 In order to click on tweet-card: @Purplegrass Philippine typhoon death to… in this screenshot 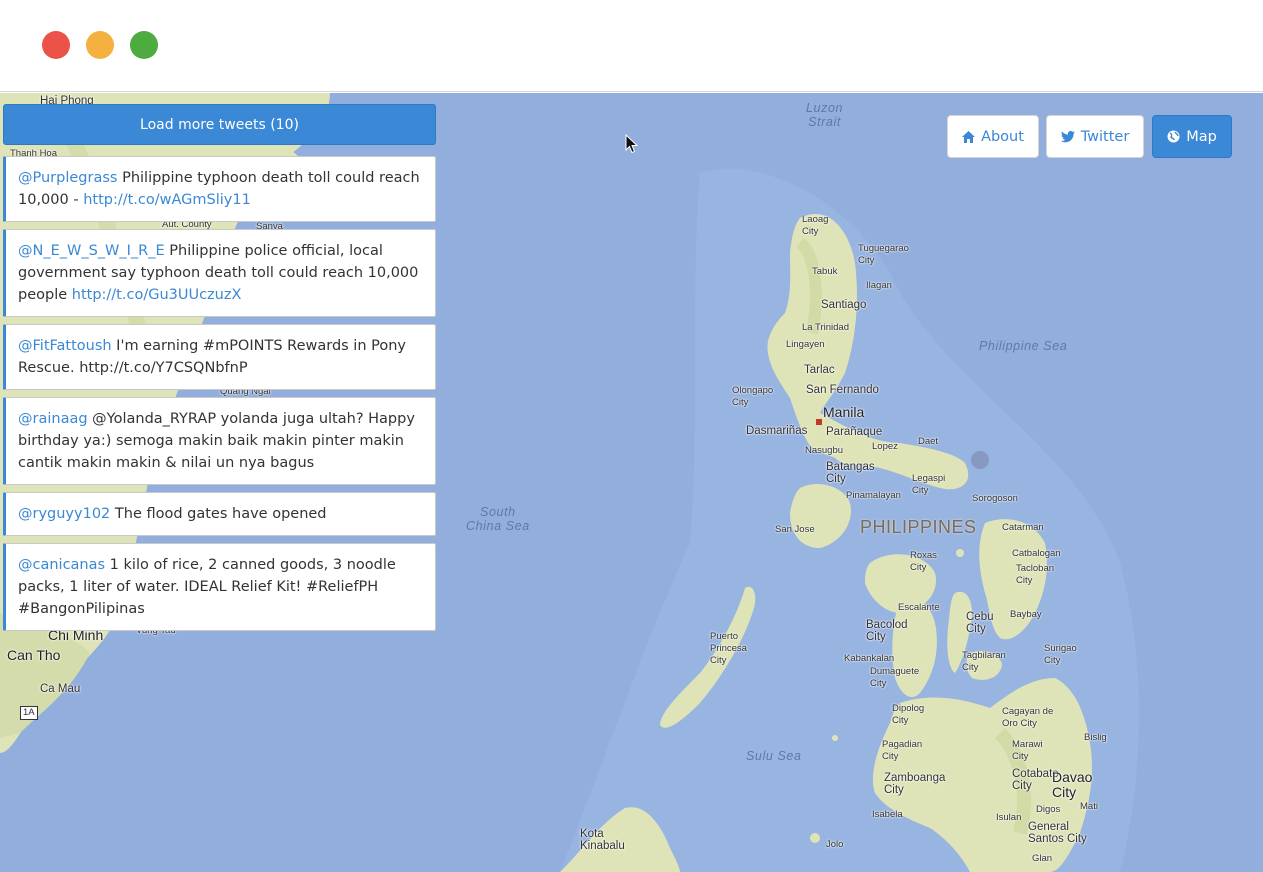, I will do `click(219, 189)`.